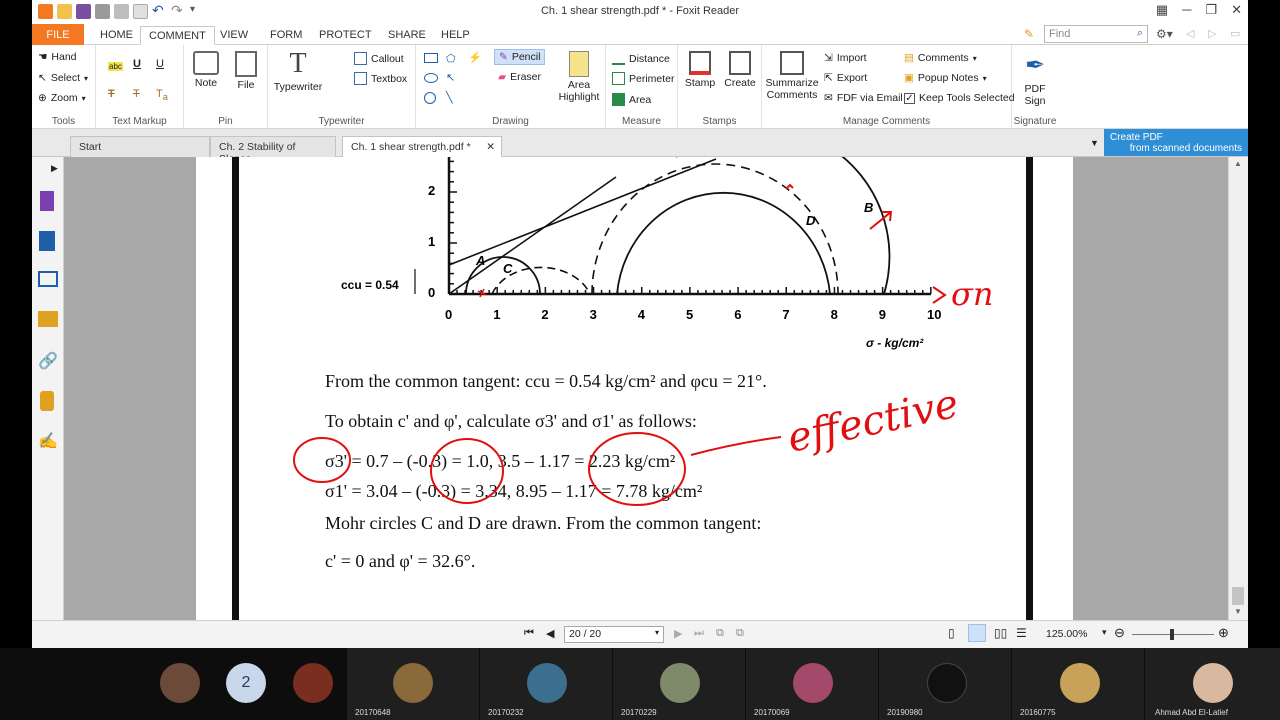 Image resolution: width=1280 pixels, height=720 pixels. What do you see at coordinates (379, 58) in the screenshot?
I see `callout-button: Callout` at bounding box center [379, 58].